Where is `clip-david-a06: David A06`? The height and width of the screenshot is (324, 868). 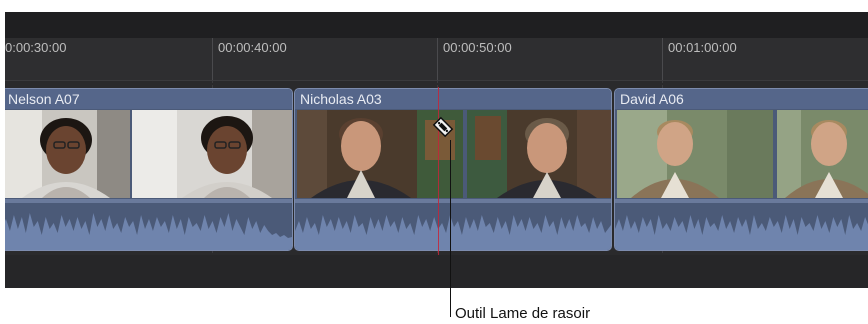 clip-david-a06: David A06 is located at coordinates (741, 169).